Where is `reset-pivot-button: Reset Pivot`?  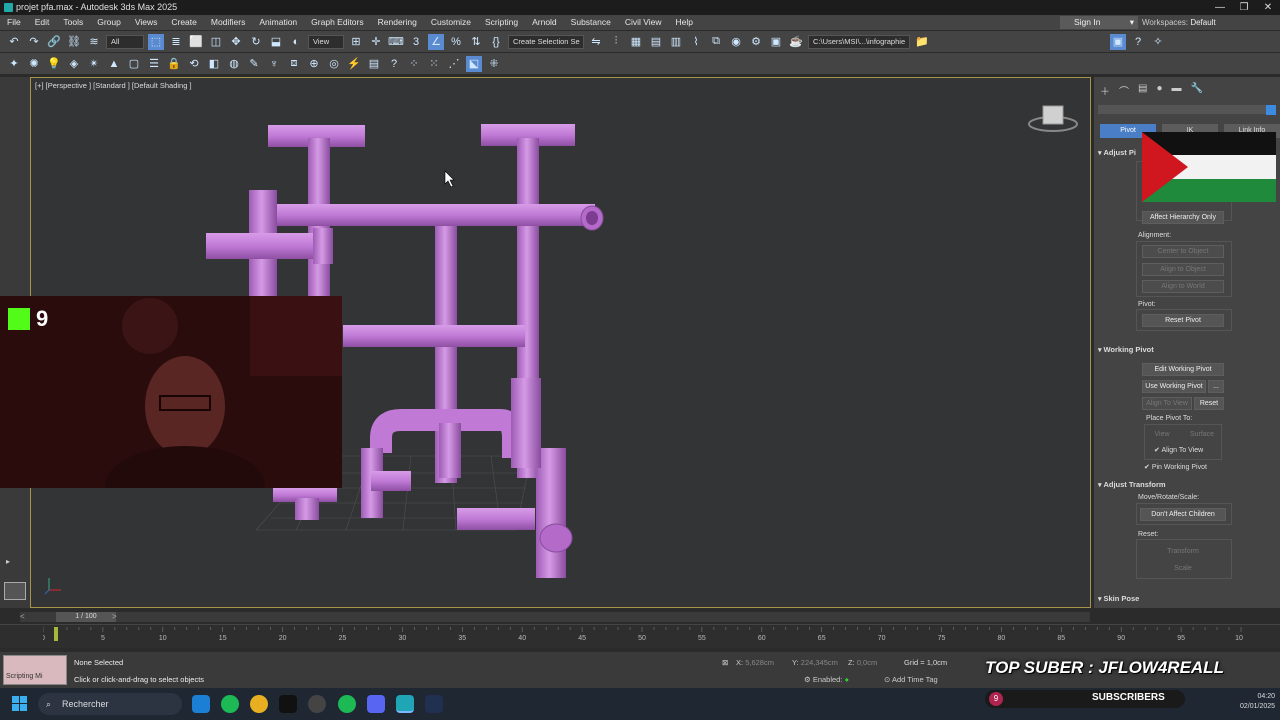 reset-pivot-button: Reset Pivot is located at coordinates (1183, 320).